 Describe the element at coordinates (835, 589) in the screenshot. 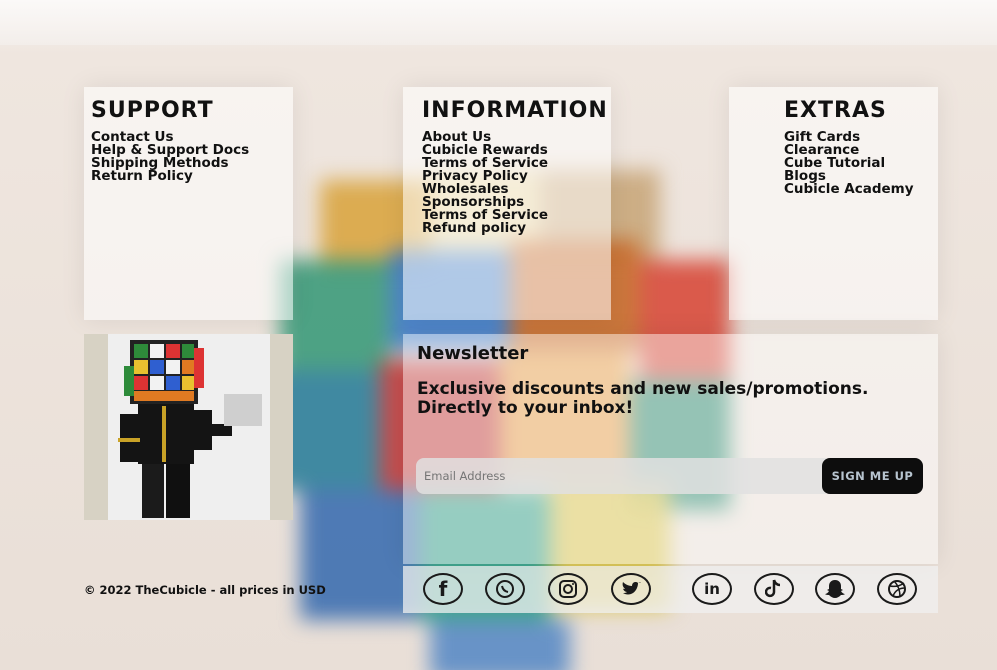

I see `snapchat-icon` at that location.